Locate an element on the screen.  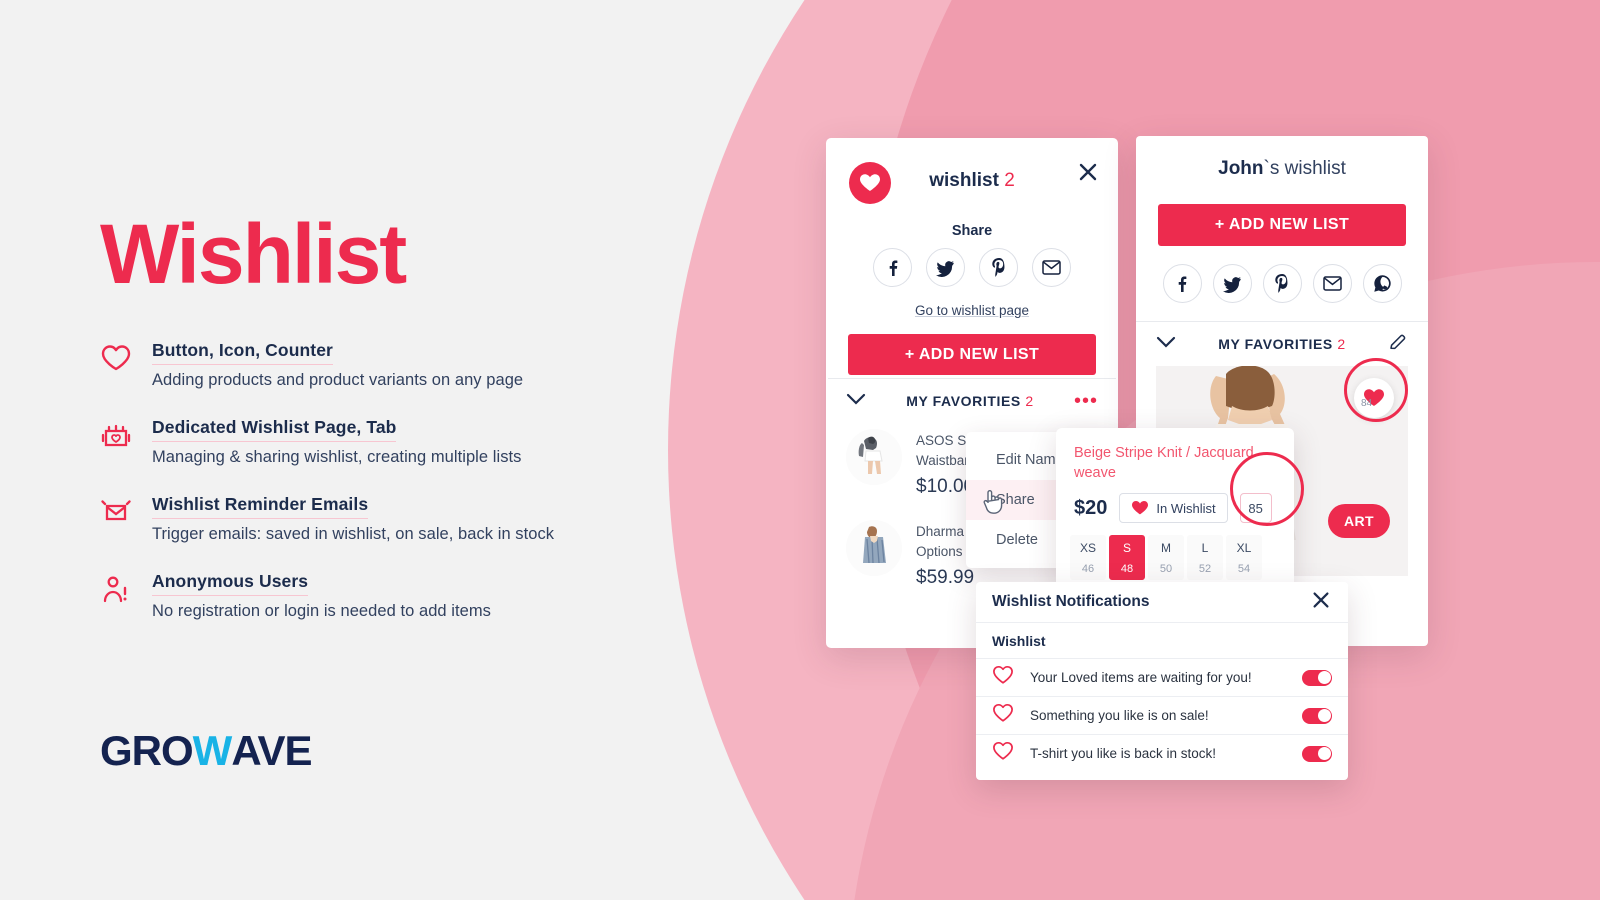
notifications-section-label: Wishlist is located at coordinates (1162, 640).